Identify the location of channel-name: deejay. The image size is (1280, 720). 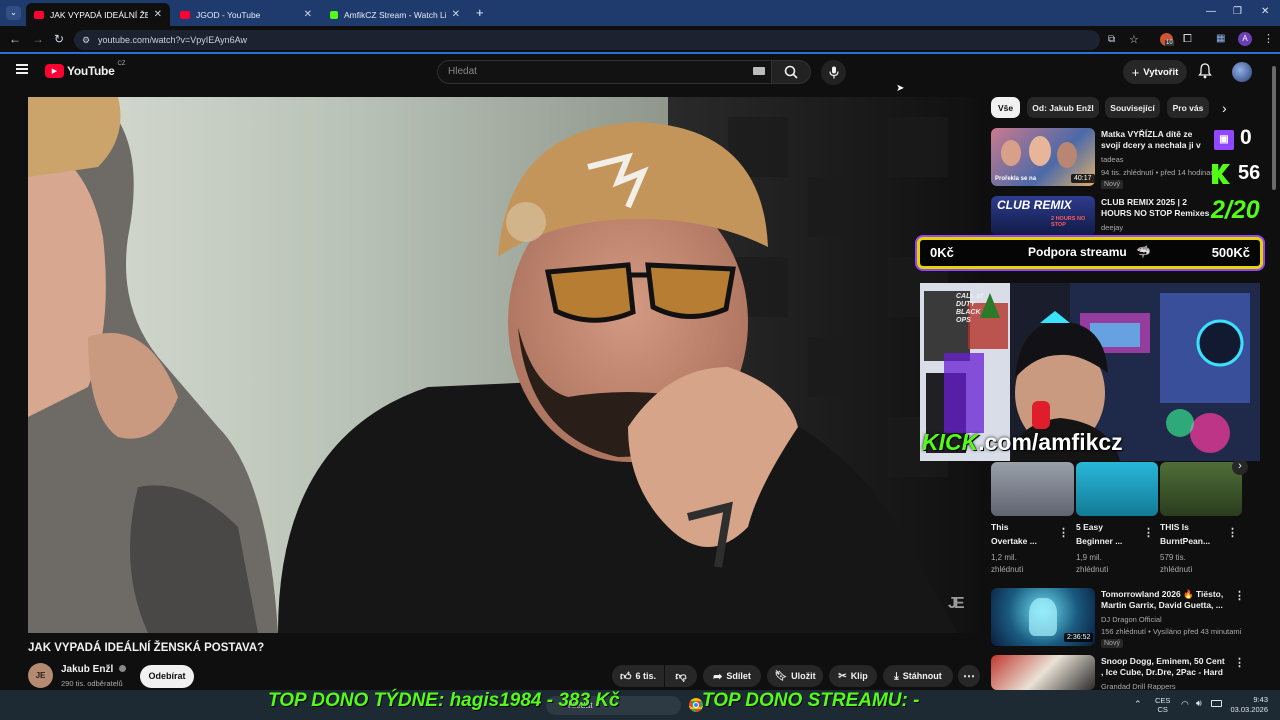
(1112, 228).